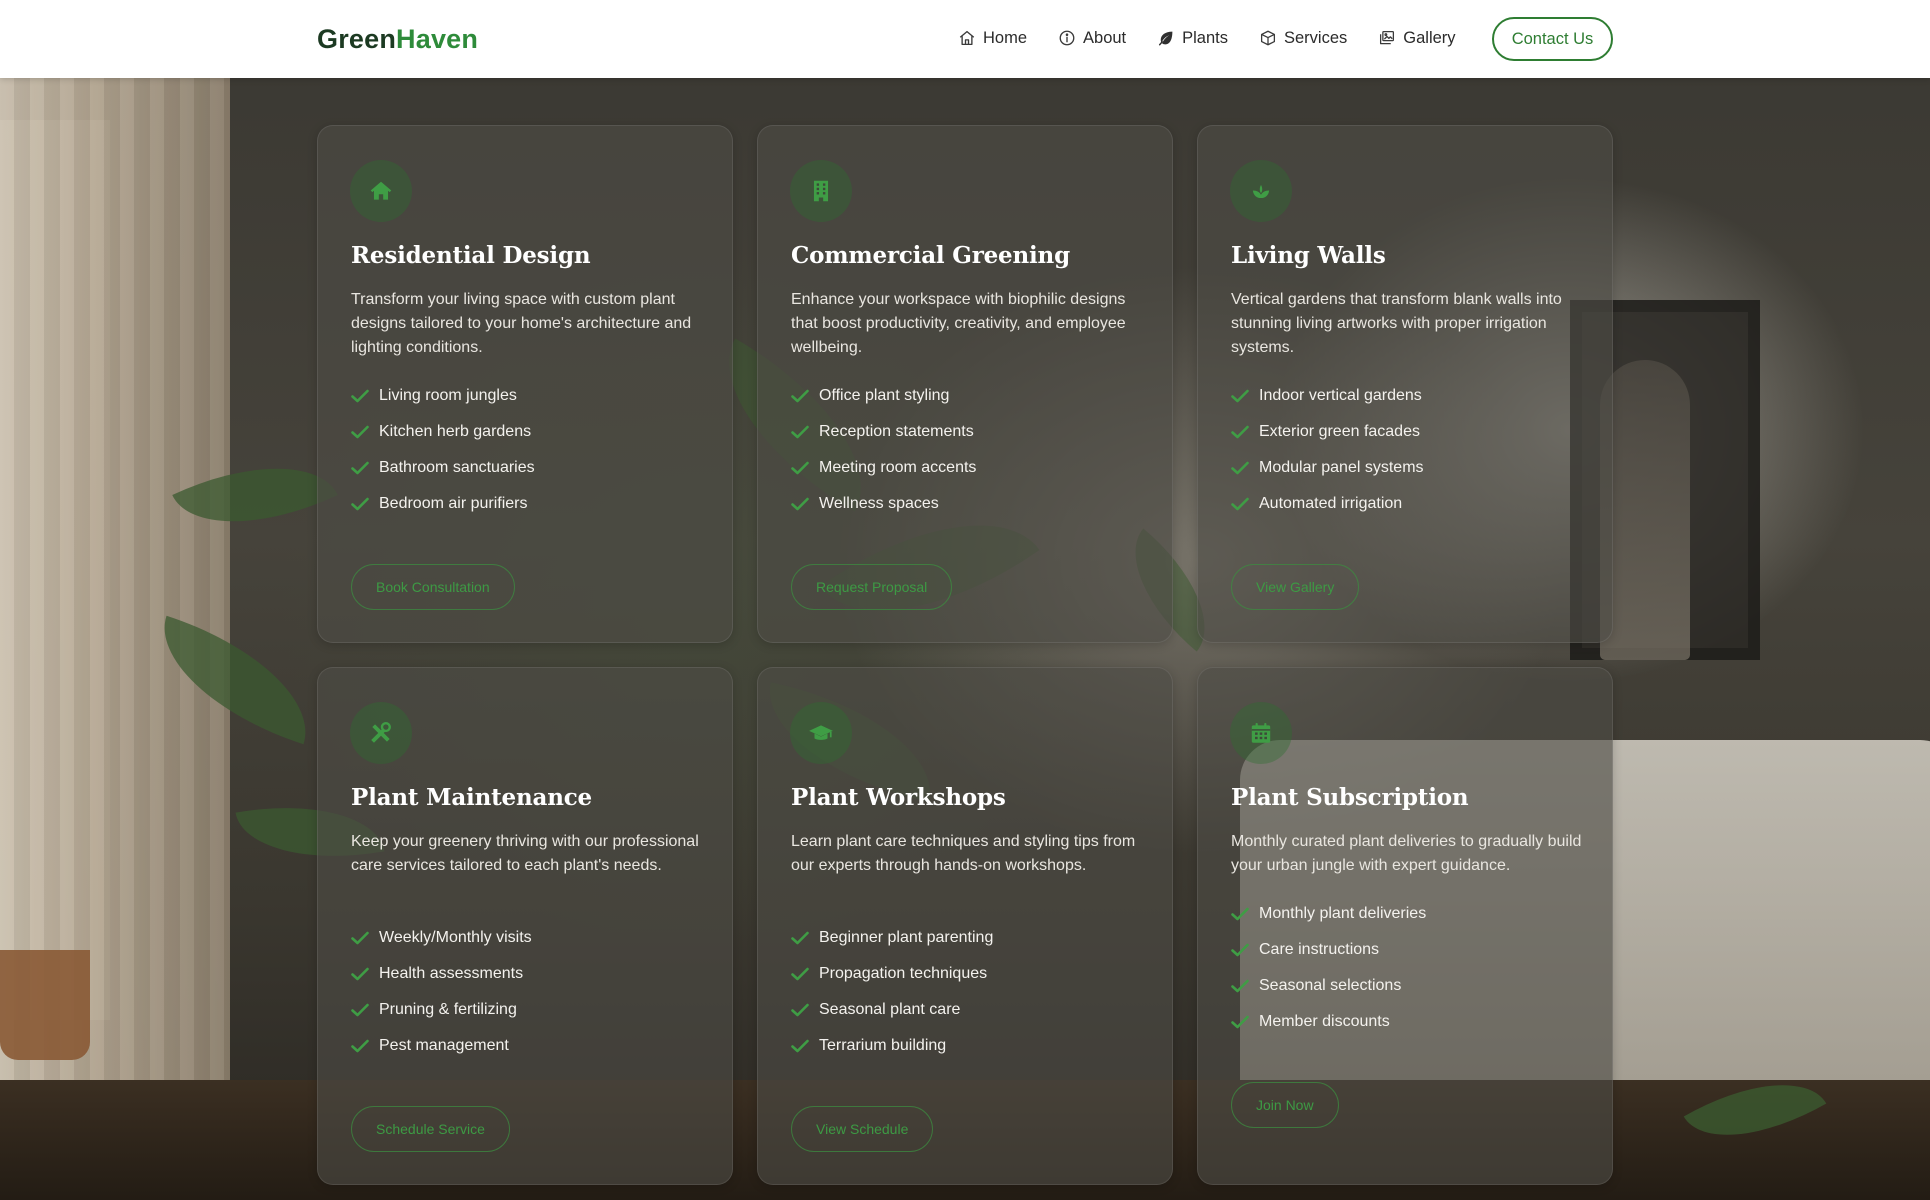 The width and height of the screenshot is (1930, 1200). What do you see at coordinates (971, 468) in the screenshot?
I see `service-feature: Meeting room accents` at bounding box center [971, 468].